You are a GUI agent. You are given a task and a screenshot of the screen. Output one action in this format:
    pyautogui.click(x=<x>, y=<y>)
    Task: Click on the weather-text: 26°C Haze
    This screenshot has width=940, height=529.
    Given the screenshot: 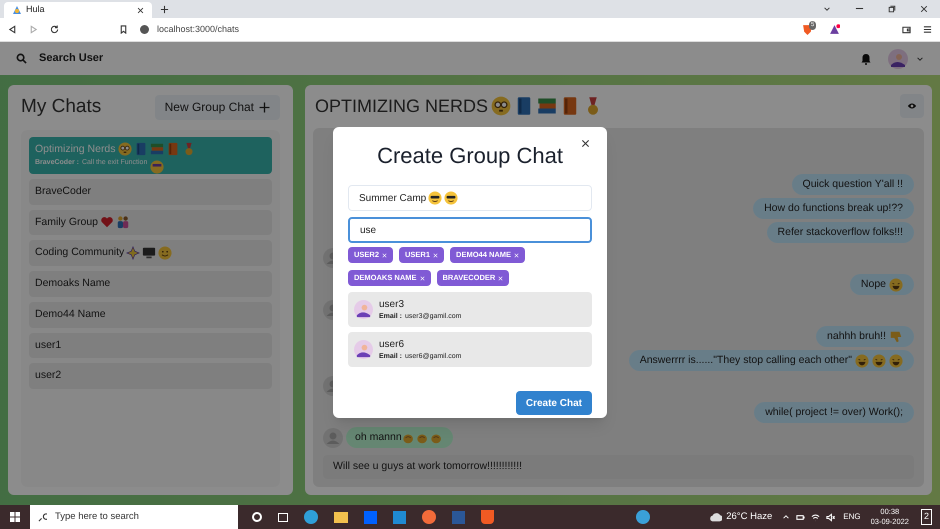 What is the action you would take?
    pyautogui.click(x=749, y=517)
    